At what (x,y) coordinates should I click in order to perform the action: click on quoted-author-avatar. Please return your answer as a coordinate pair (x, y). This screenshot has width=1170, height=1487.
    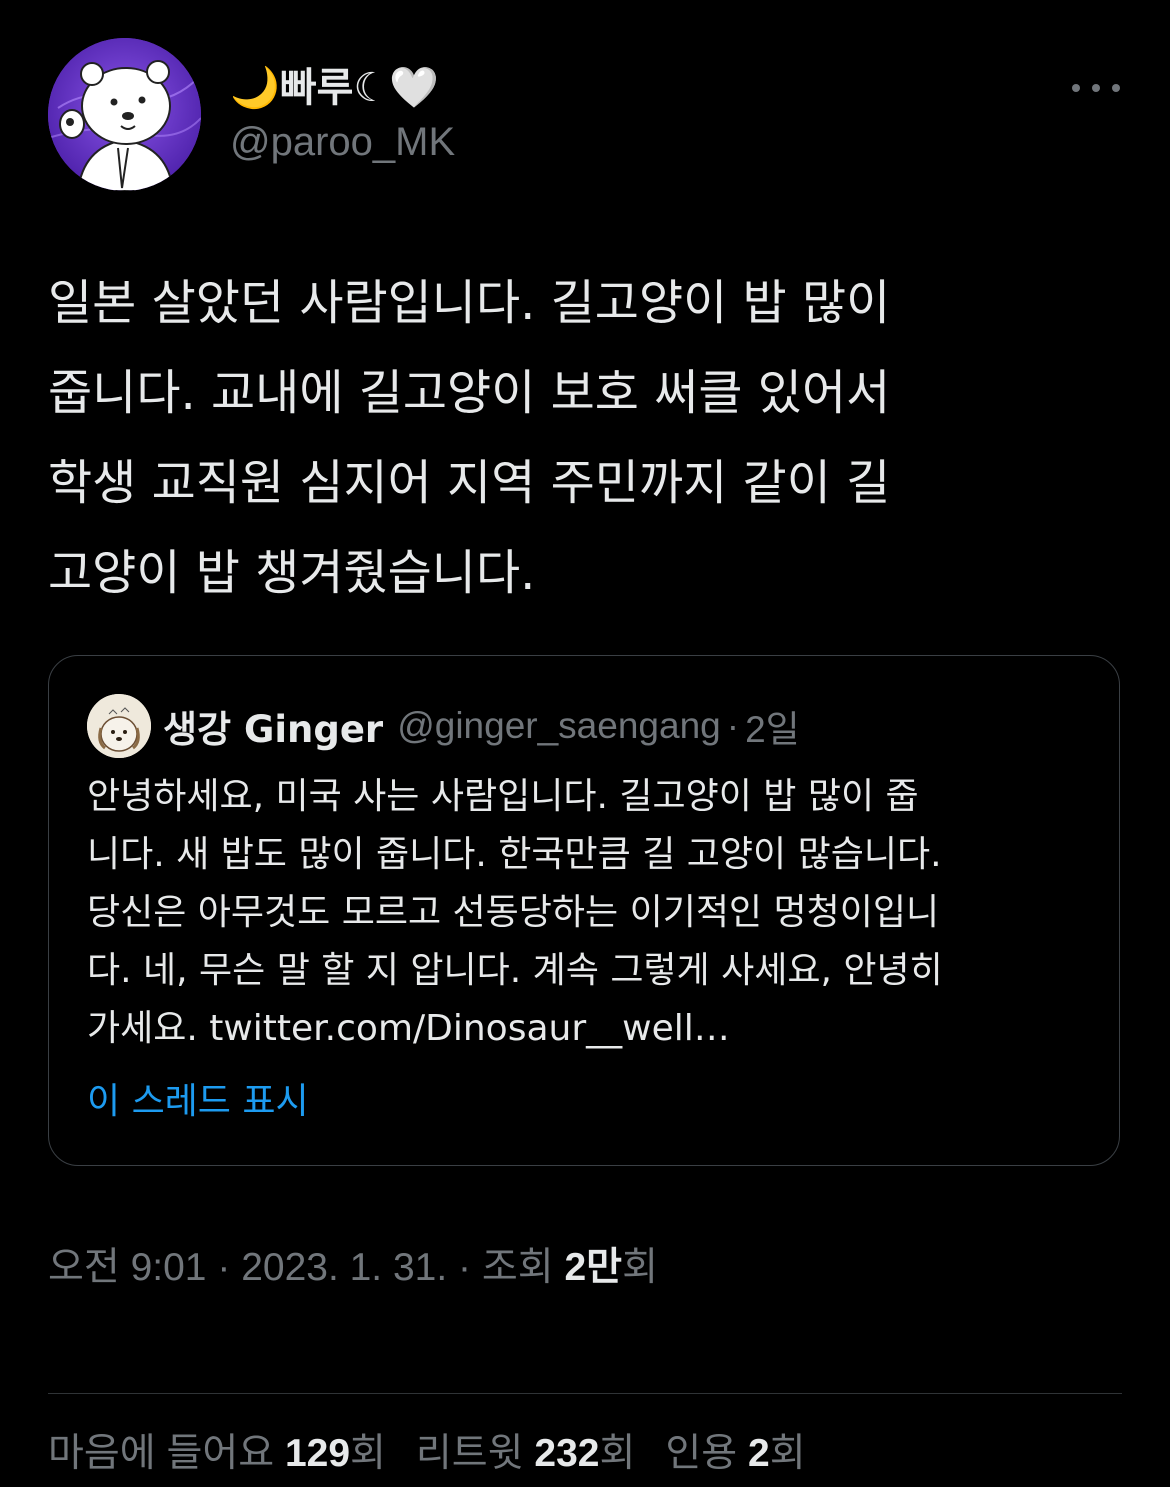
    Looking at the image, I should click on (119, 726).